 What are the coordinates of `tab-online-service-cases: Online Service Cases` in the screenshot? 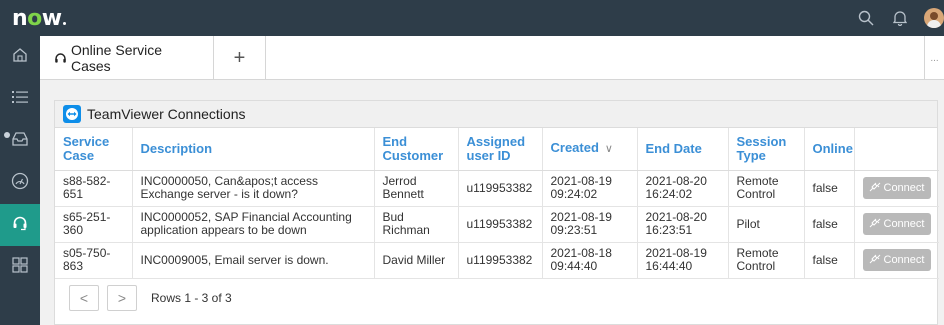 It's located at (127, 58).